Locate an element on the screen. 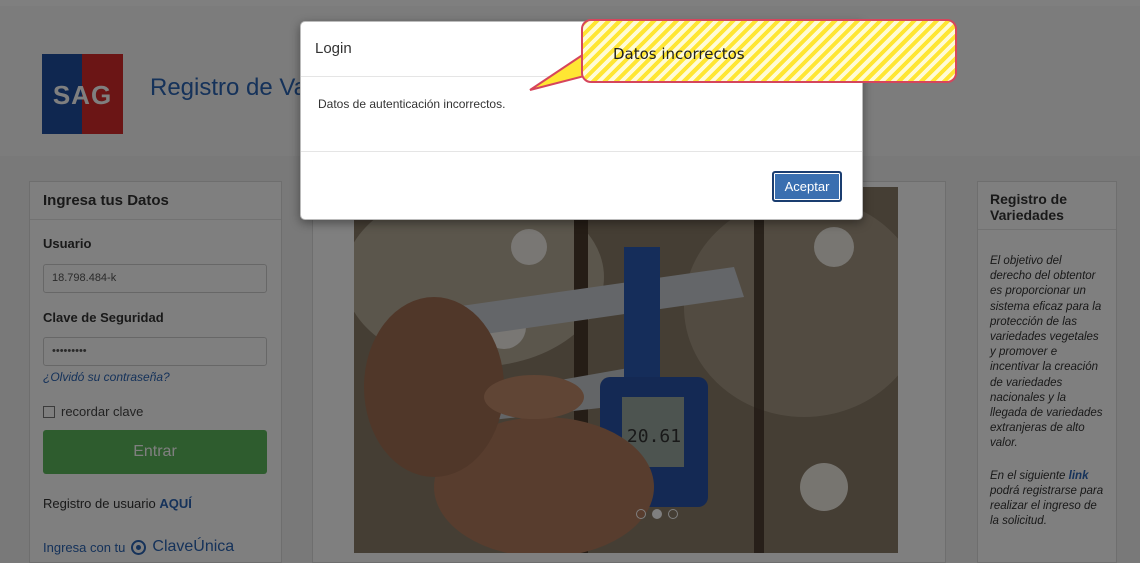 This screenshot has height=563, width=1140. accept-button: Aceptar is located at coordinates (807, 186).